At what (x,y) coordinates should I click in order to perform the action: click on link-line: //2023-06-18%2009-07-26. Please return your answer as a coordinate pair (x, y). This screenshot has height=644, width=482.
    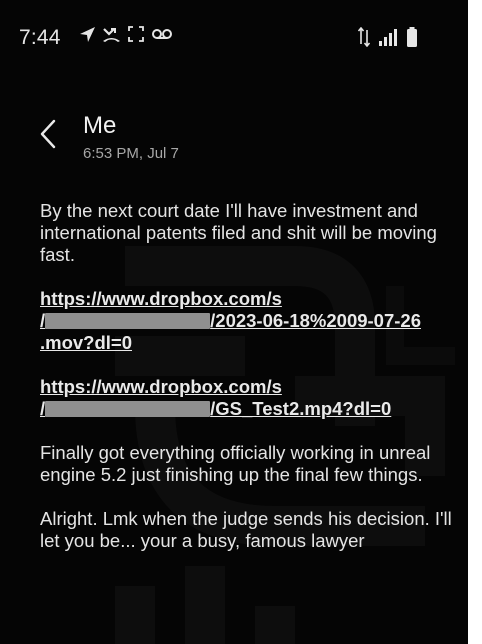
    Looking at the image, I should click on (250, 321).